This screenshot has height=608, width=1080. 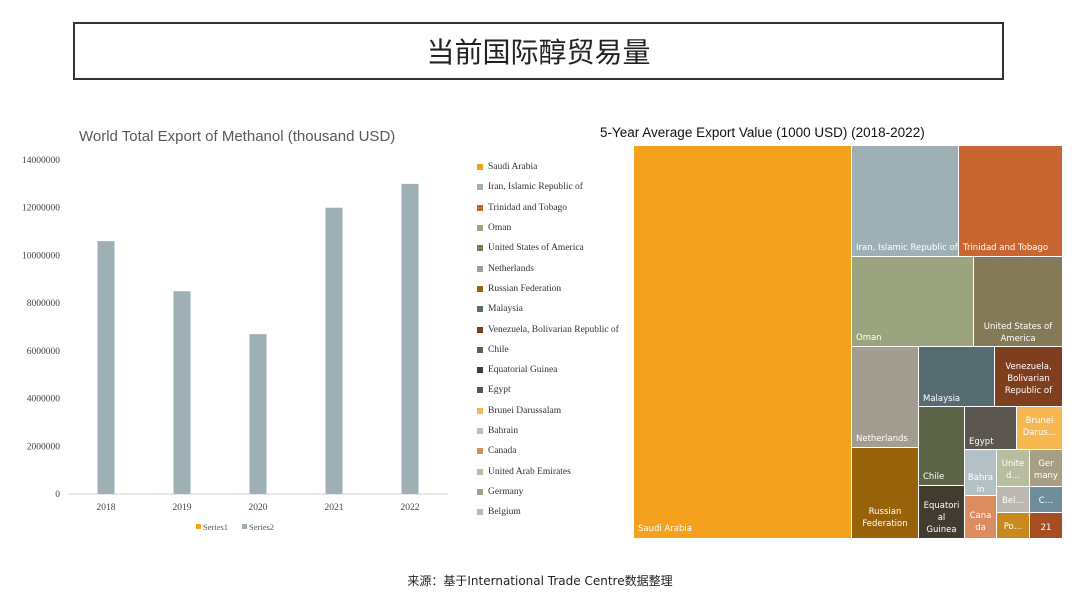 I want to click on page-title: 当前国际醇贸易量, so click(x=538, y=51).